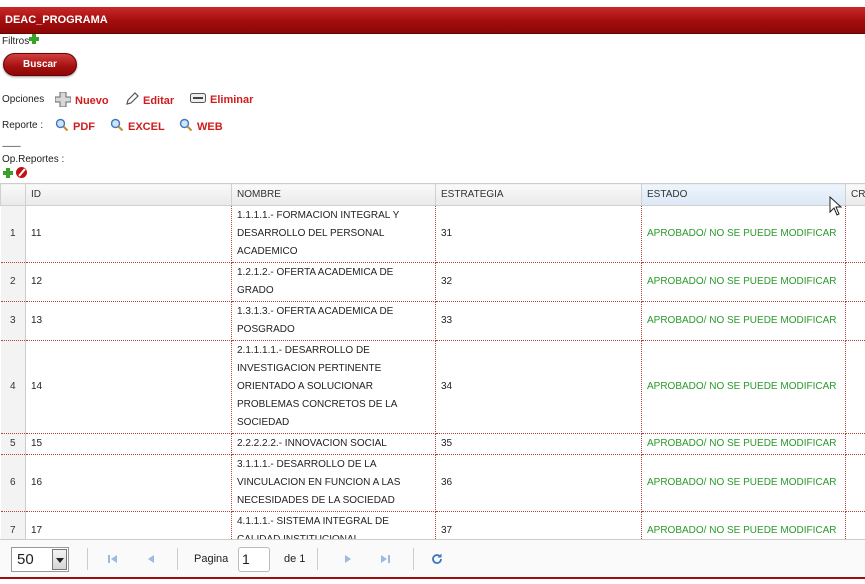 The width and height of the screenshot is (865, 584). Describe the element at coordinates (333, 282) in the screenshot. I see `cell-nombre: 1.2.1.2.- OFERTA ACADEMICA DE GRADO` at that location.